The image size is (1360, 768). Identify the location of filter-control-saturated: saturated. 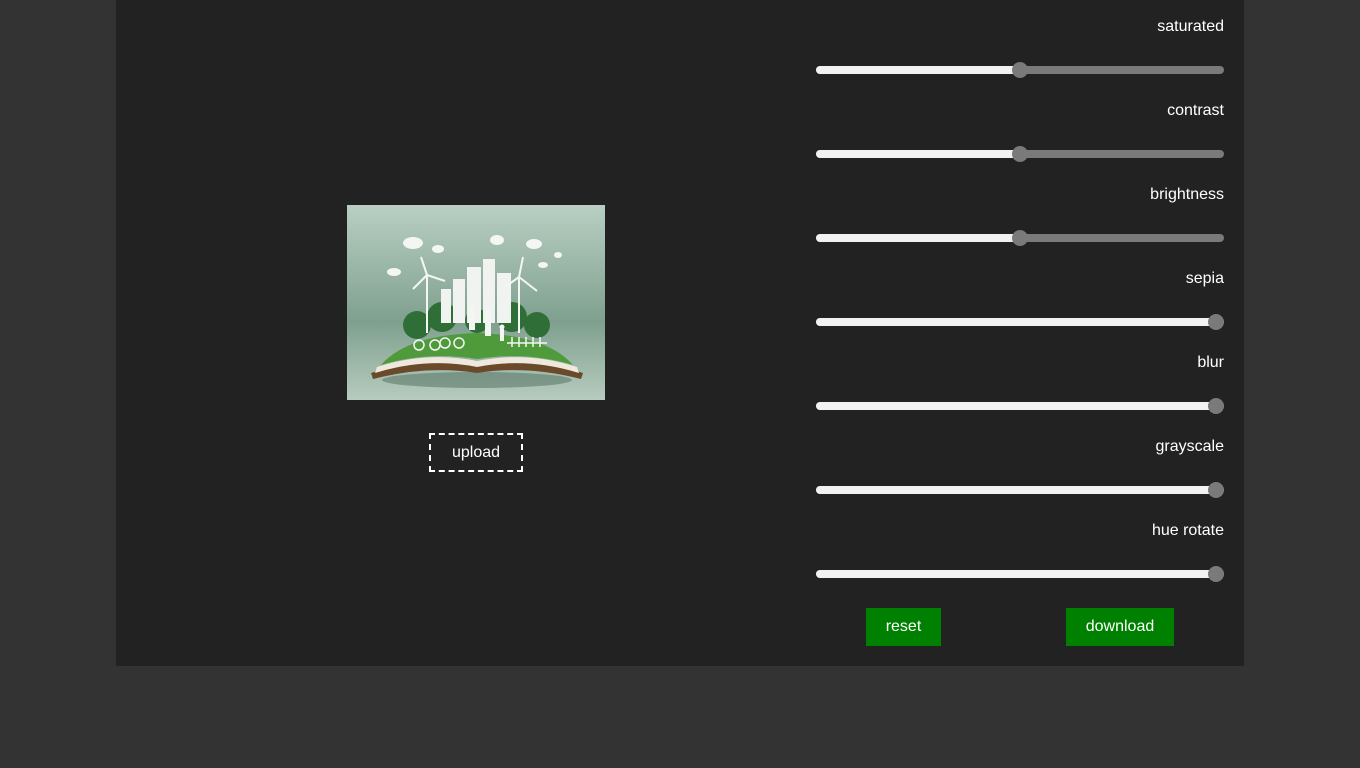
(1020, 42).